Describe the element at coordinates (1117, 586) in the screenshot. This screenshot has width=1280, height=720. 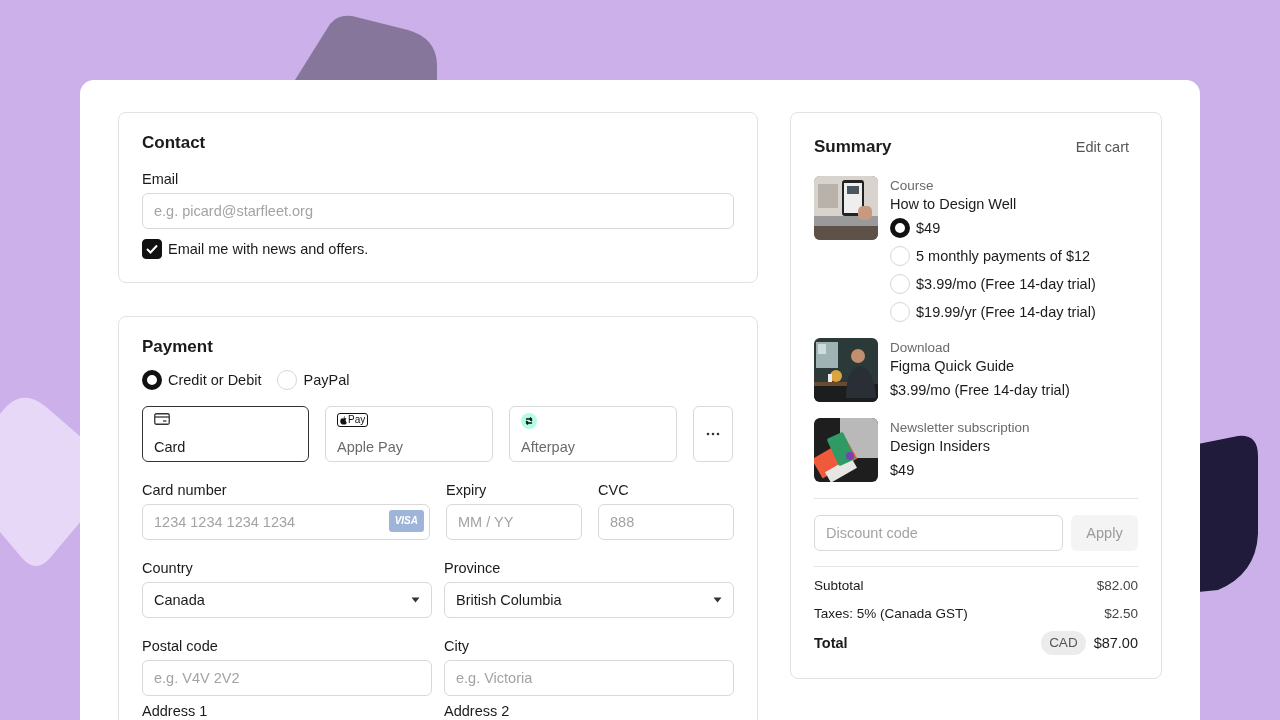
I see `summary-value: $82.00` at that location.